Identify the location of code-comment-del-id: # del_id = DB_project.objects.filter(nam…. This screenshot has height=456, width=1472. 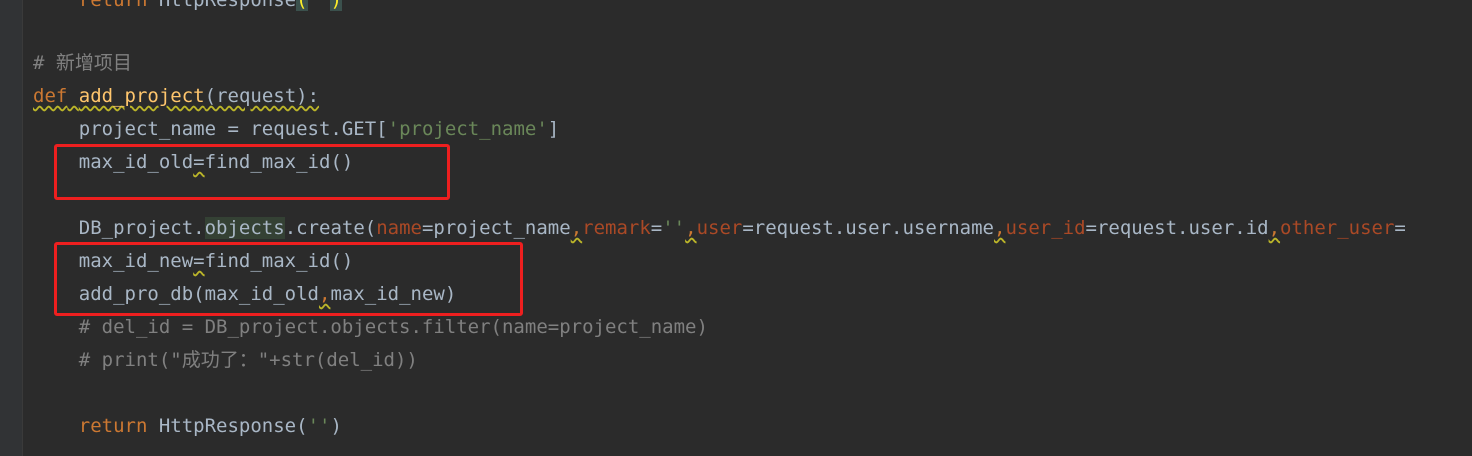
(370, 327).